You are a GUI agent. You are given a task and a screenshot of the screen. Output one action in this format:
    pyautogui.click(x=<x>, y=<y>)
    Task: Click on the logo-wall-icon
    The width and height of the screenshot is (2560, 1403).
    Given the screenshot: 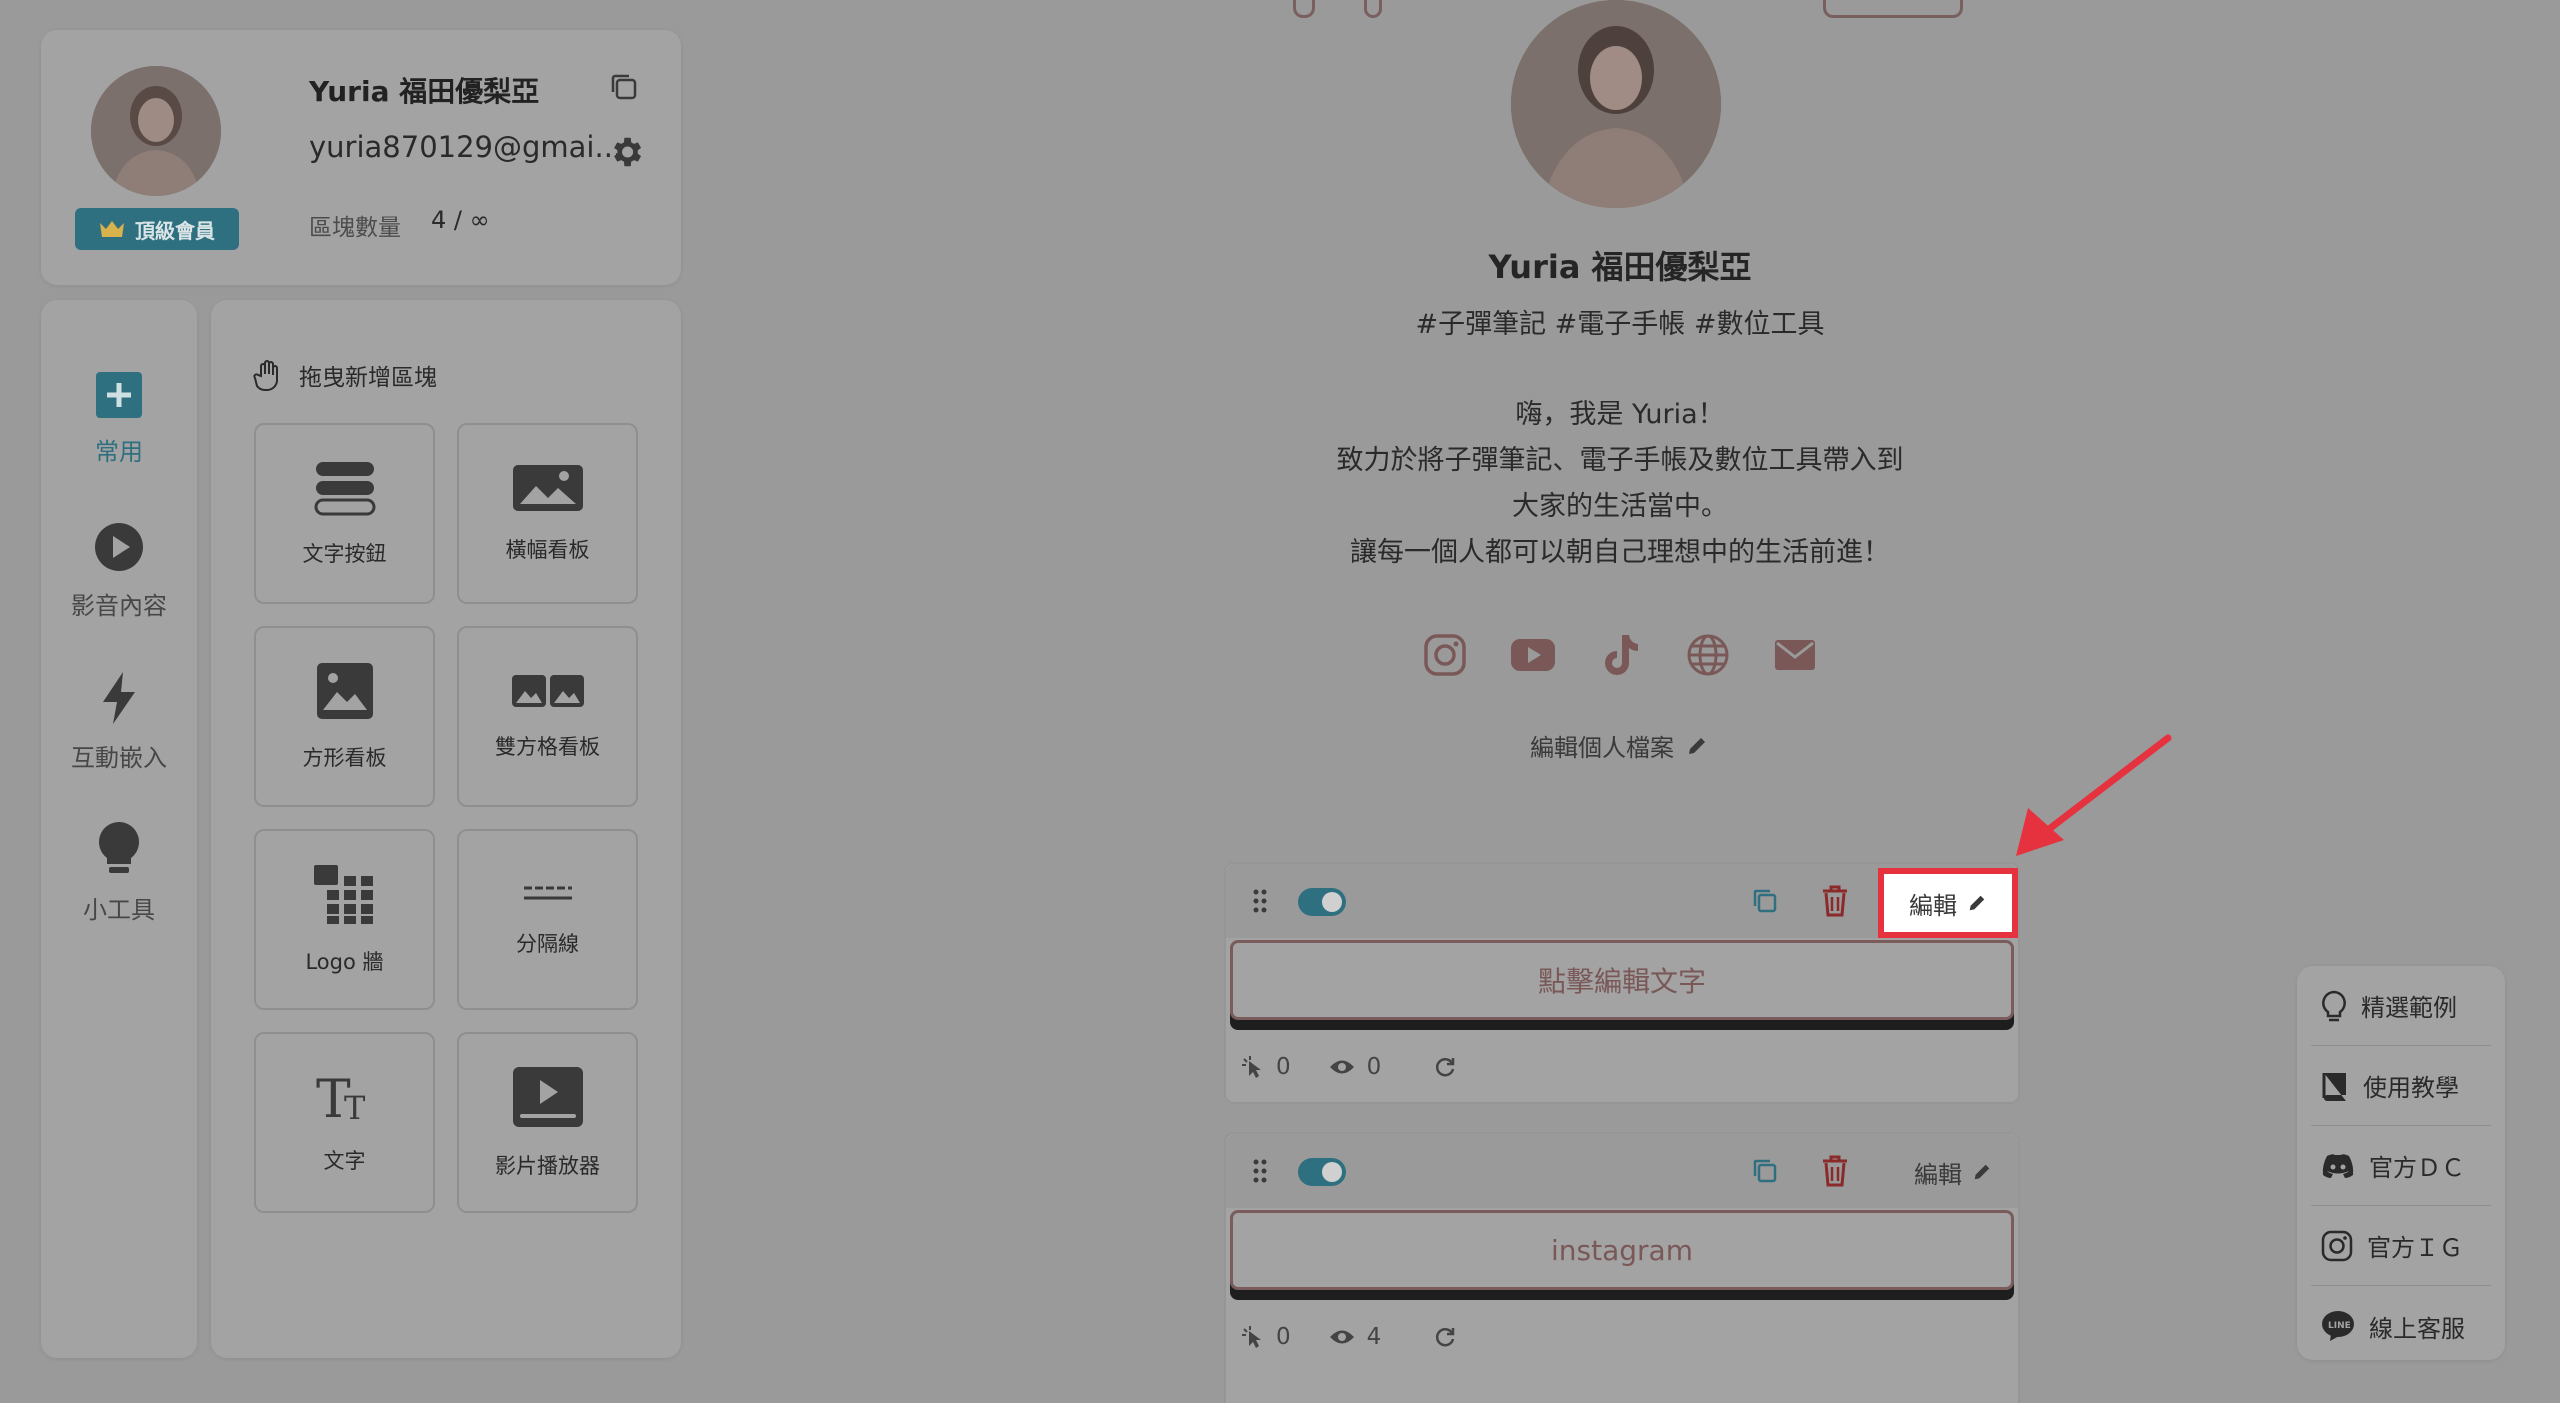 What is the action you would take?
    pyautogui.click(x=343, y=894)
    